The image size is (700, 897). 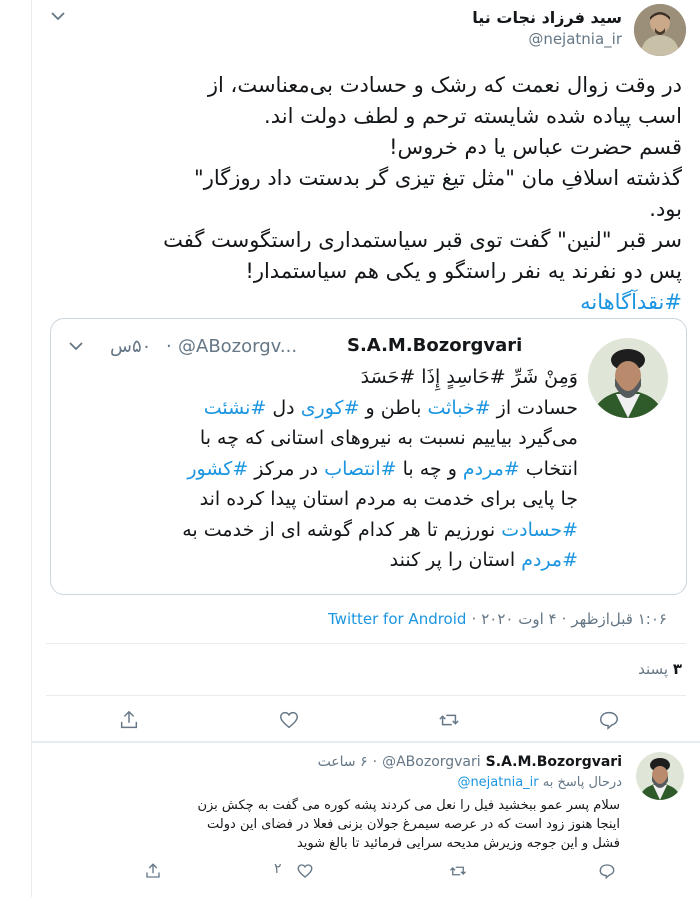 I want to click on reply-header: ۶ ساعت · @ABozorgvari S.A.M.Bozorgvari, so click(x=470, y=762).